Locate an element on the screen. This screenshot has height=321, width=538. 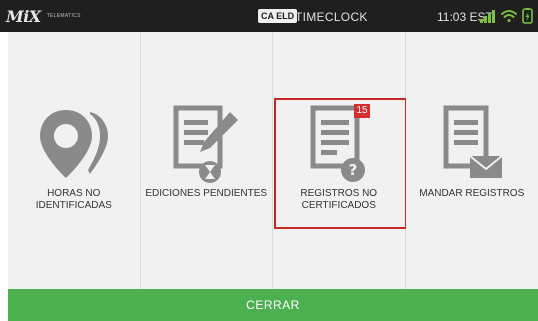
tile-label: HORAS NO IDENTIFICADAS is located at coordinates (73, 199).